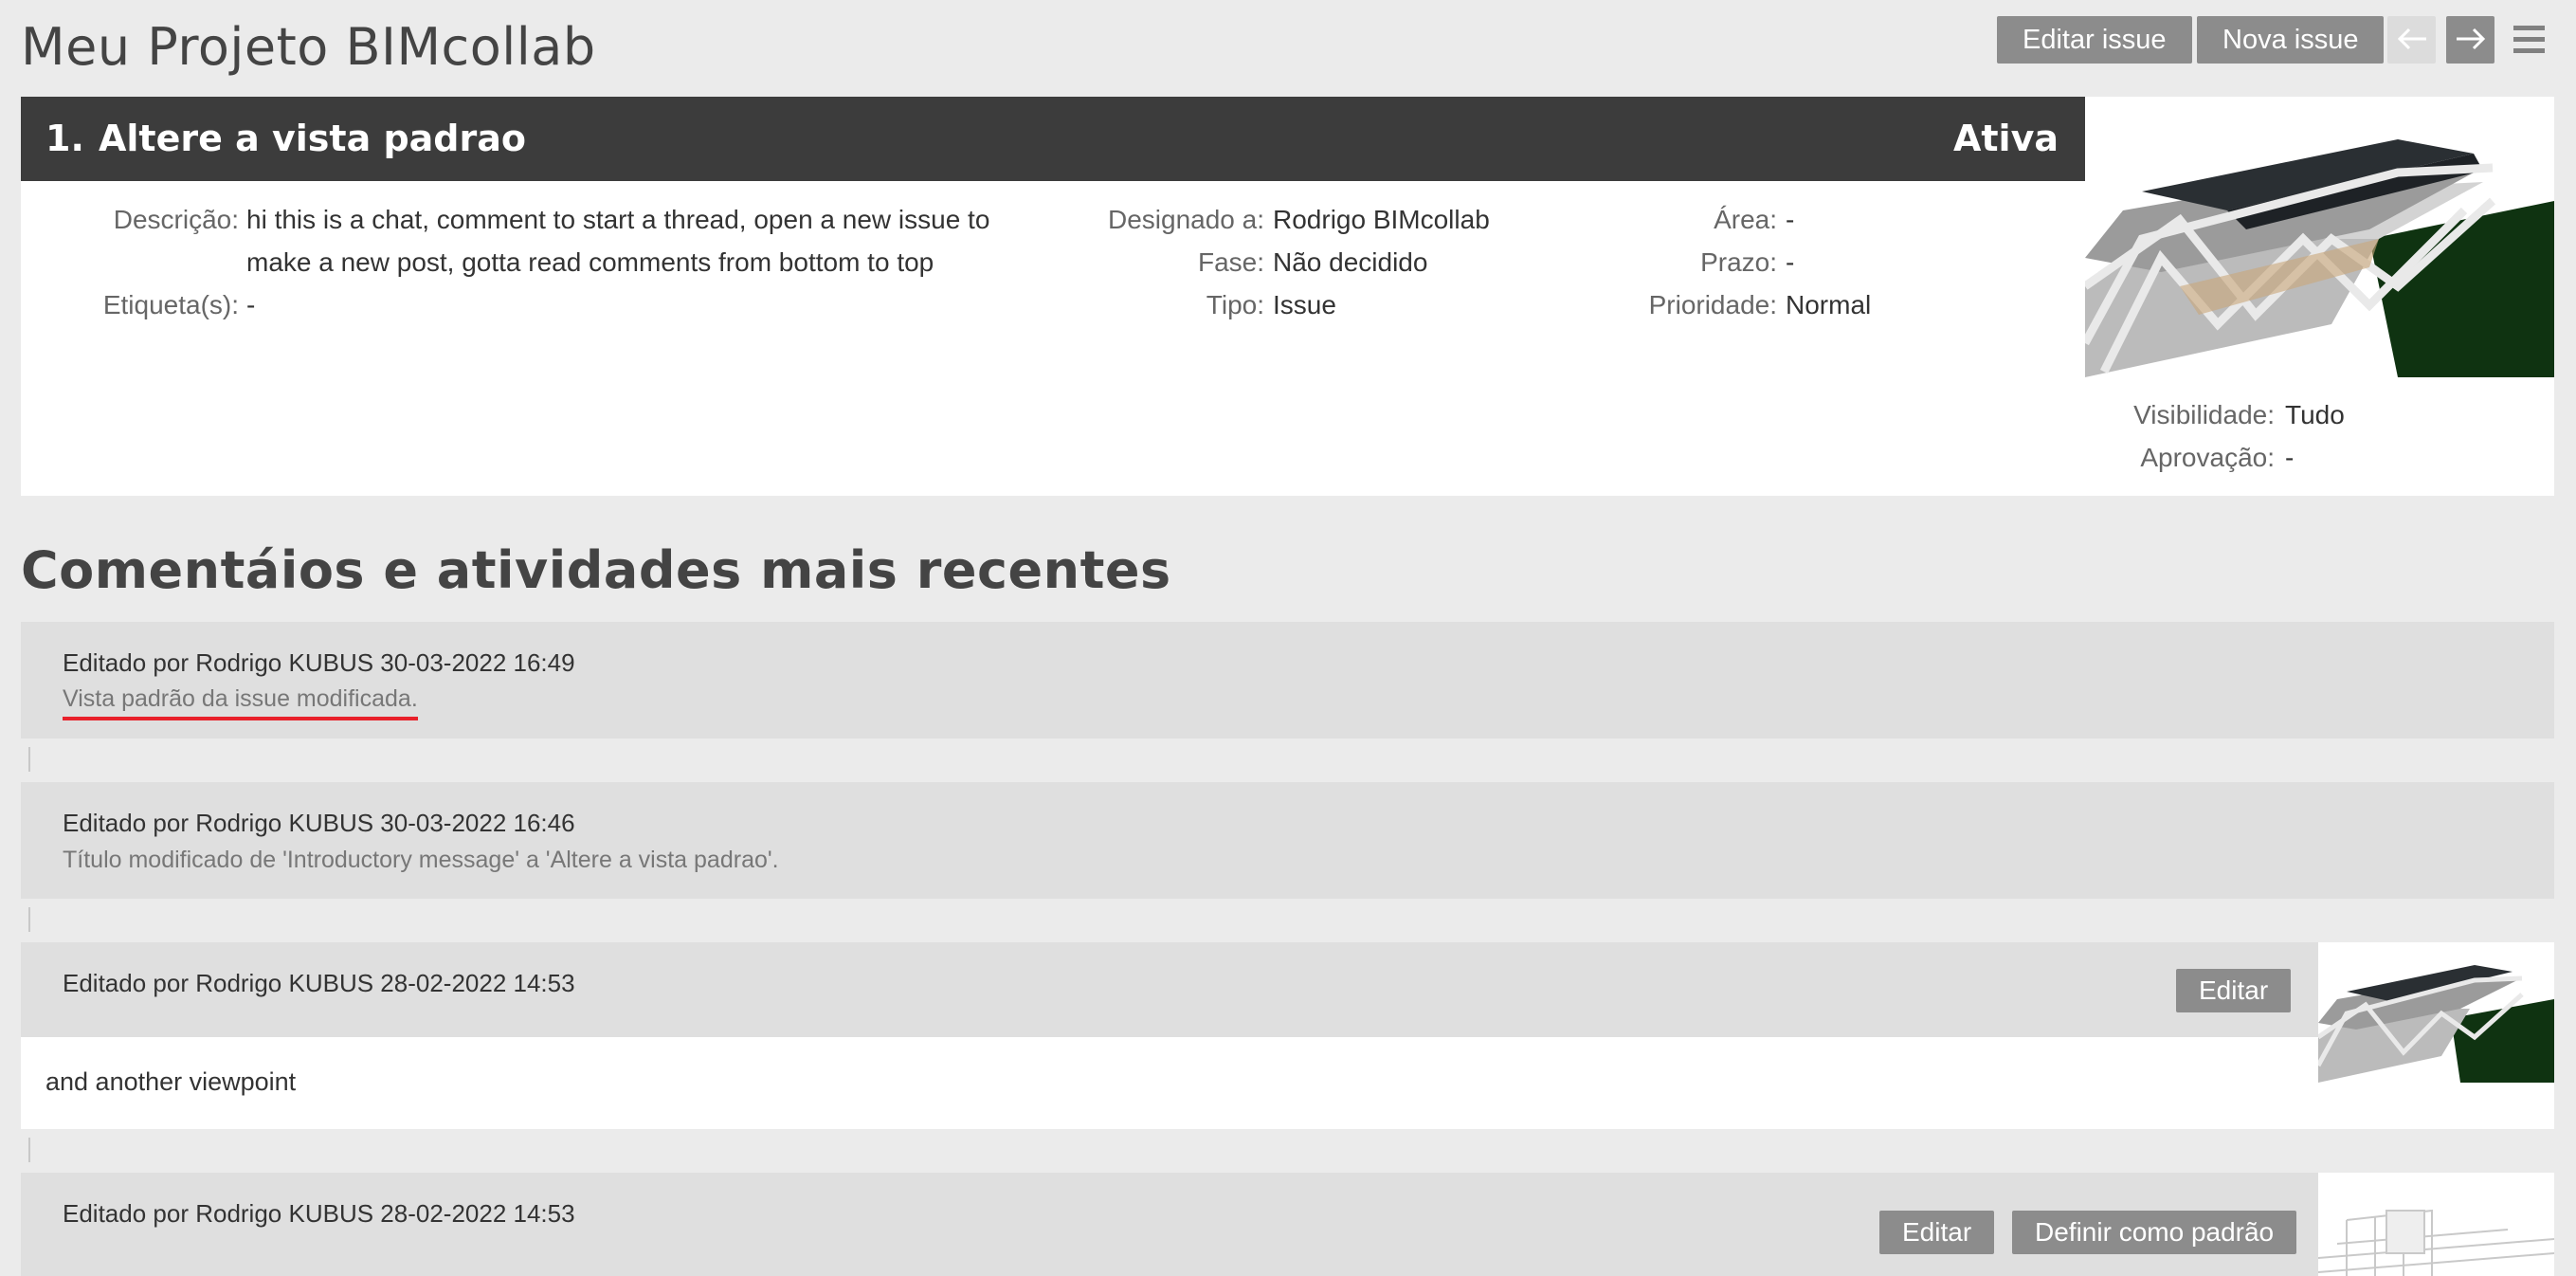  I want to click on area-label: Área:, so click(1745, 219).